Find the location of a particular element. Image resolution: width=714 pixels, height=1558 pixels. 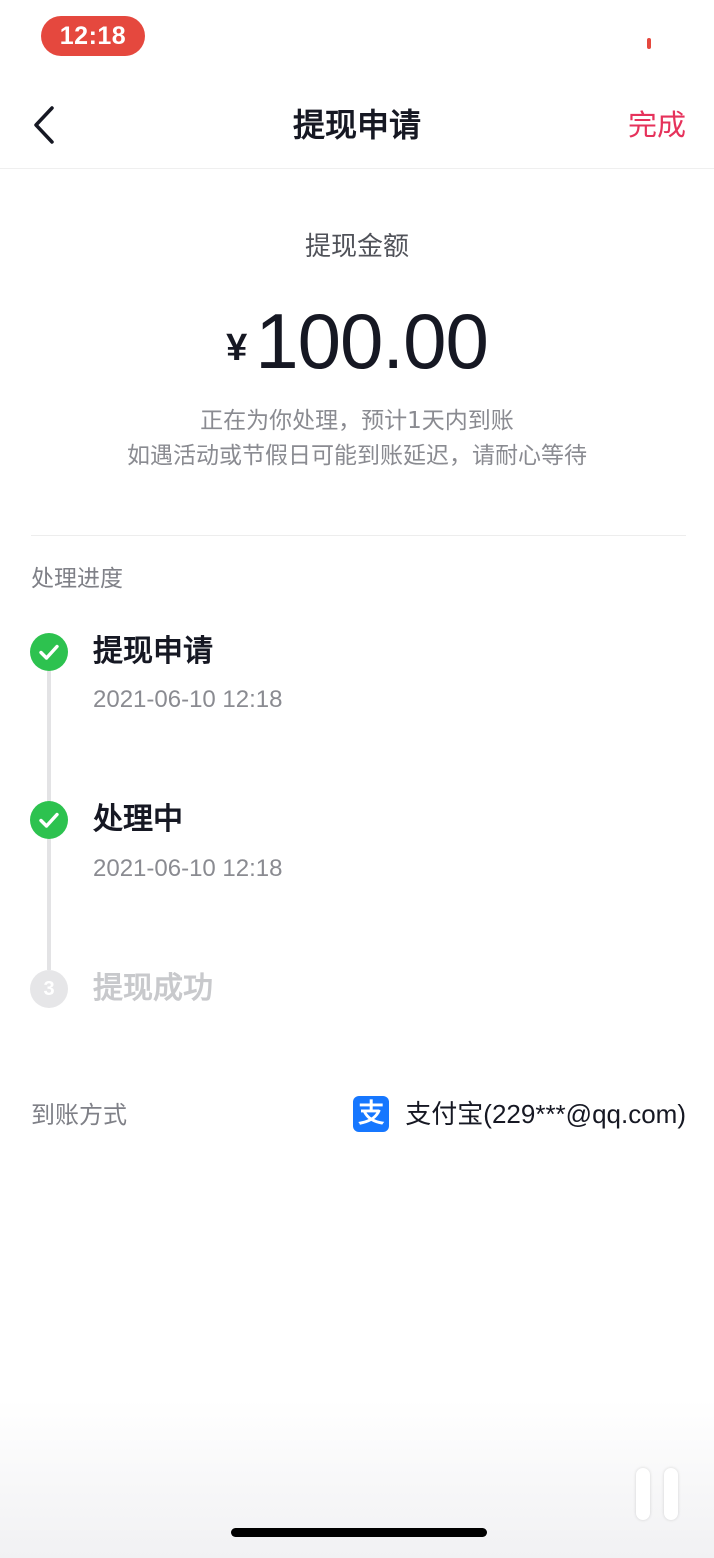

page-title: 提现申请 is located at coordinates (356, 125).